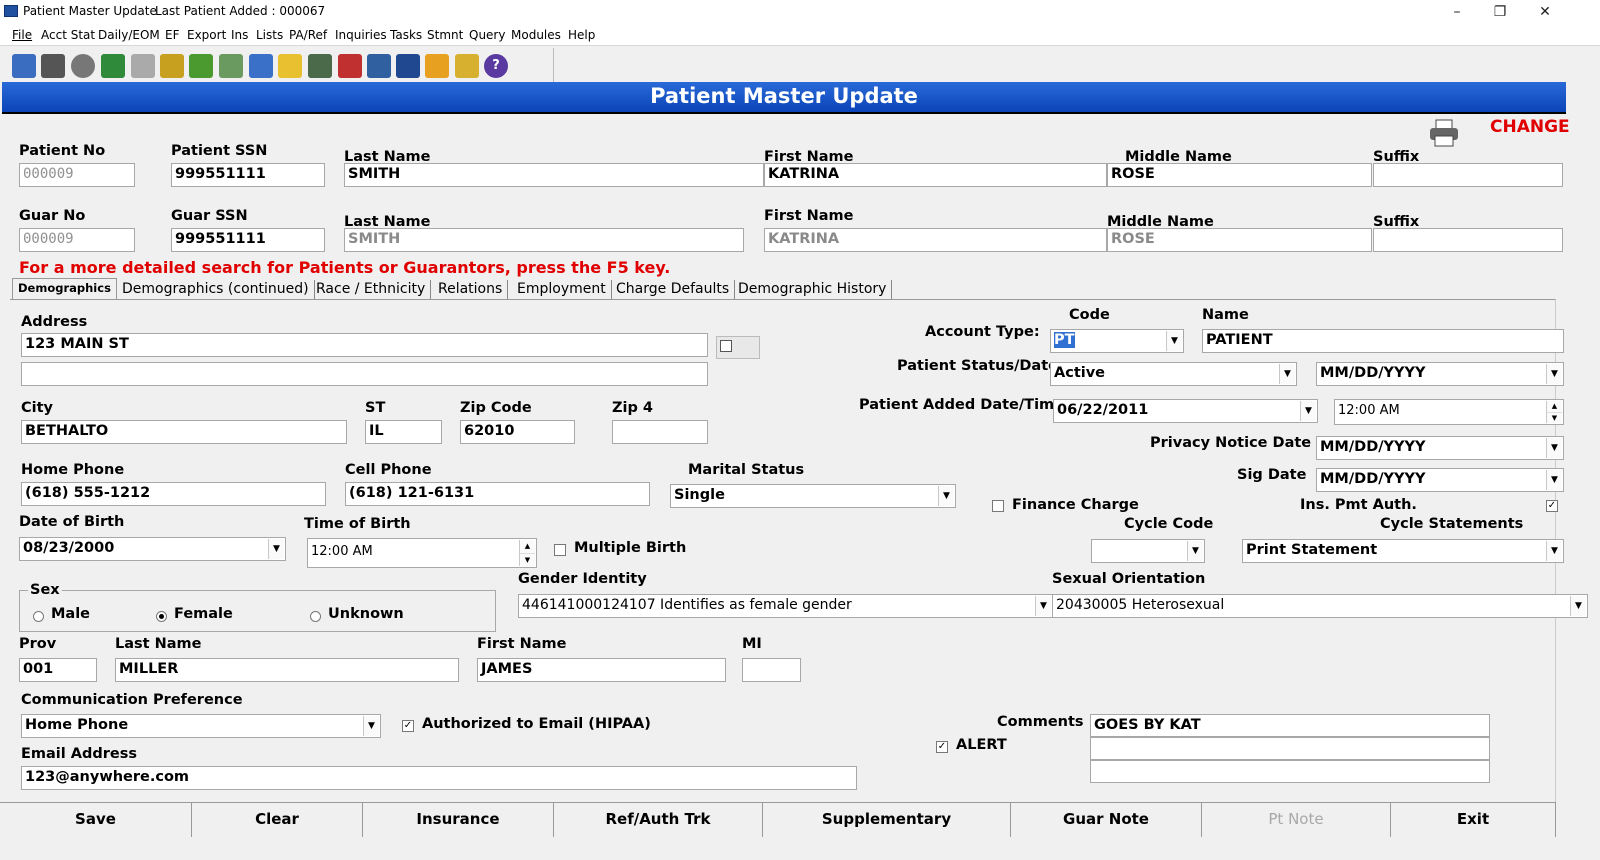 The height and width of the screenshot is (860, 1600). Describe the element at coordinates (998, 506) in the screenshot. I see `finance-charge-checkbox` at that location.